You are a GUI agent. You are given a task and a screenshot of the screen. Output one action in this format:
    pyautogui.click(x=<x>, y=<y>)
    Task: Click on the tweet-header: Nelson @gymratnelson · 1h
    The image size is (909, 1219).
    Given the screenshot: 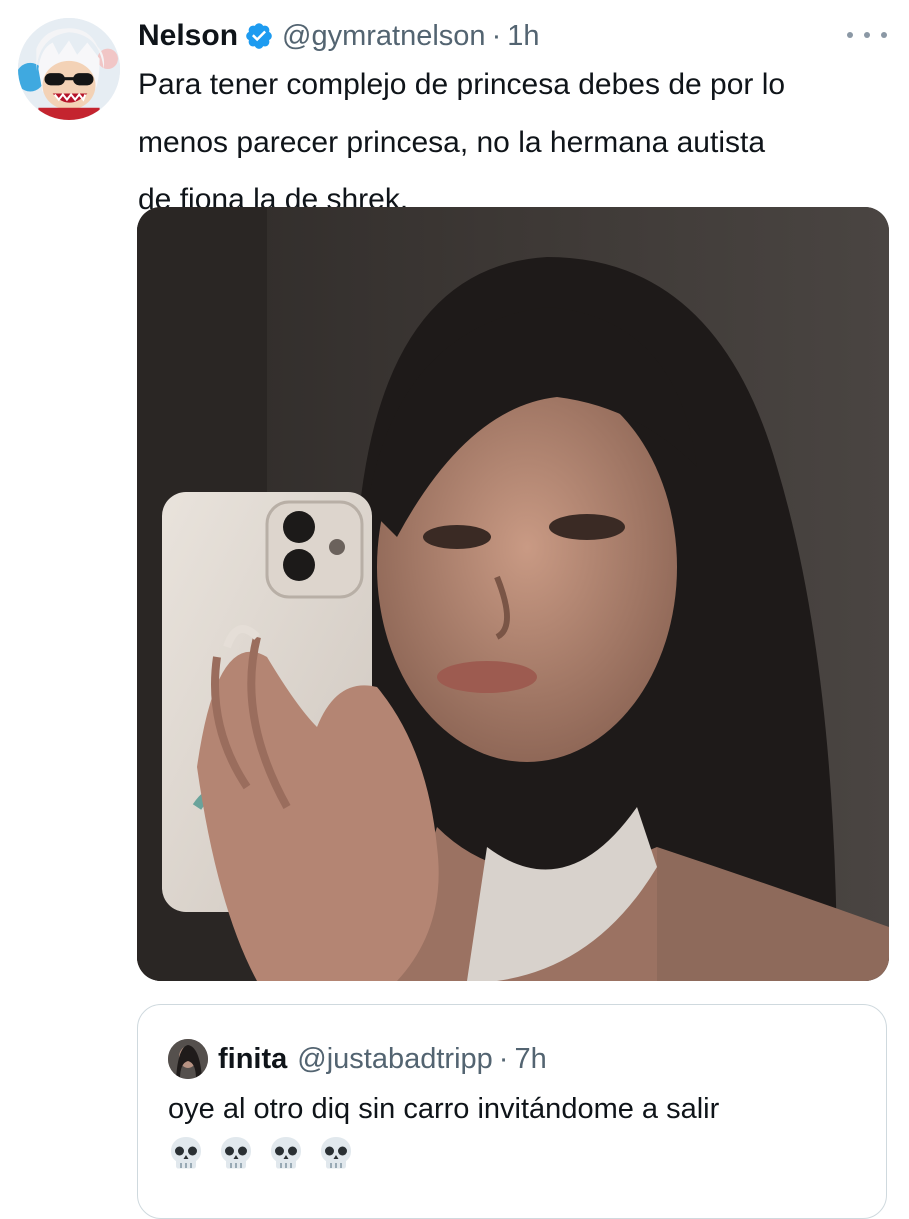 What is the action you would take?
    pyautogui.click(x=339, y=36)
    